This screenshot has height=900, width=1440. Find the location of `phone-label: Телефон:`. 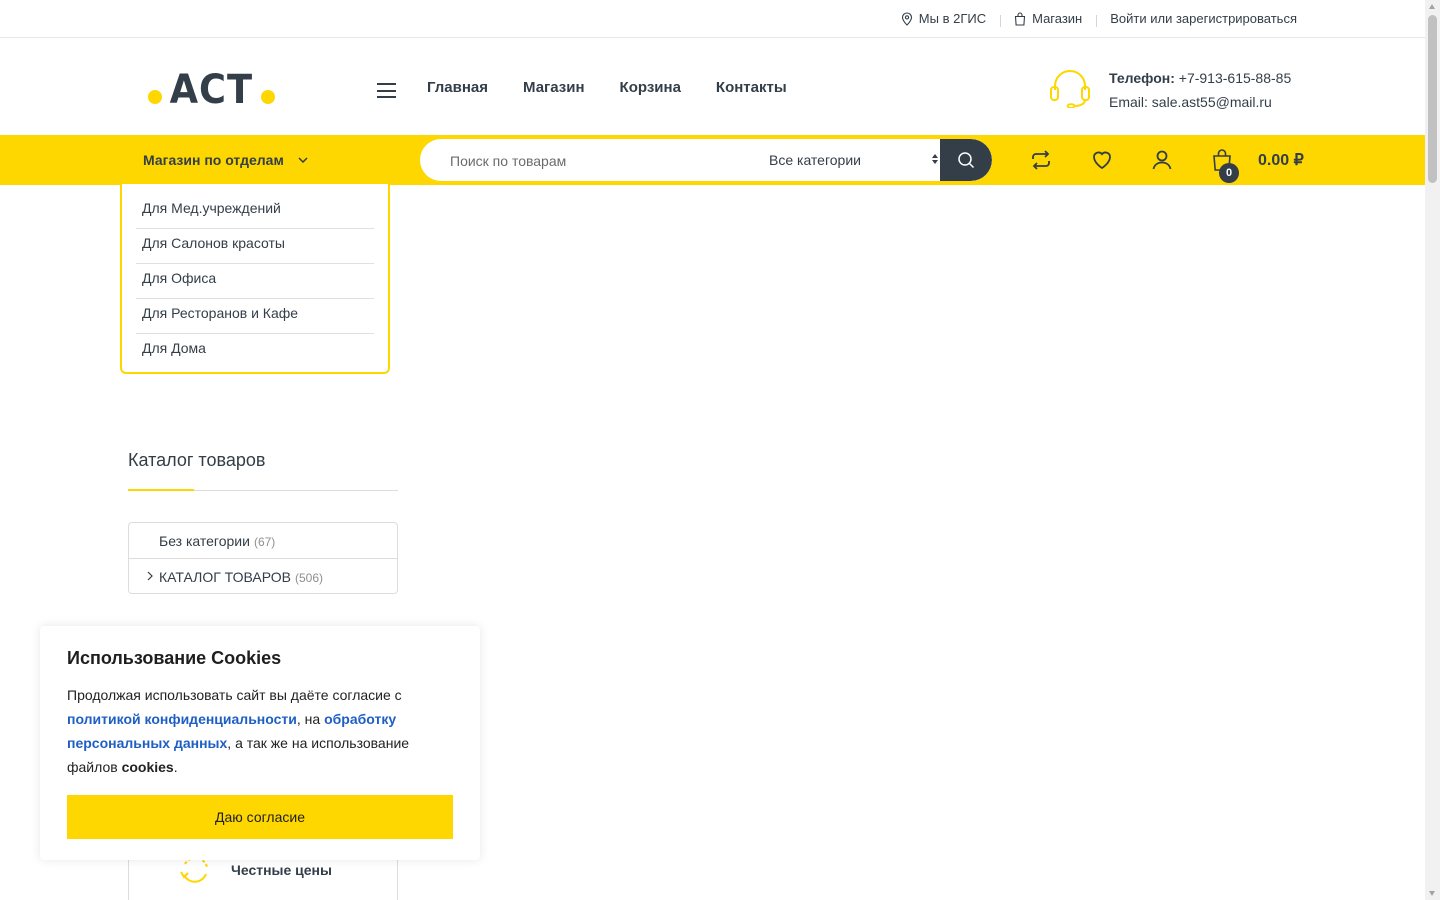

phone-label: Телефон: is located at coordinates (1142, 78).